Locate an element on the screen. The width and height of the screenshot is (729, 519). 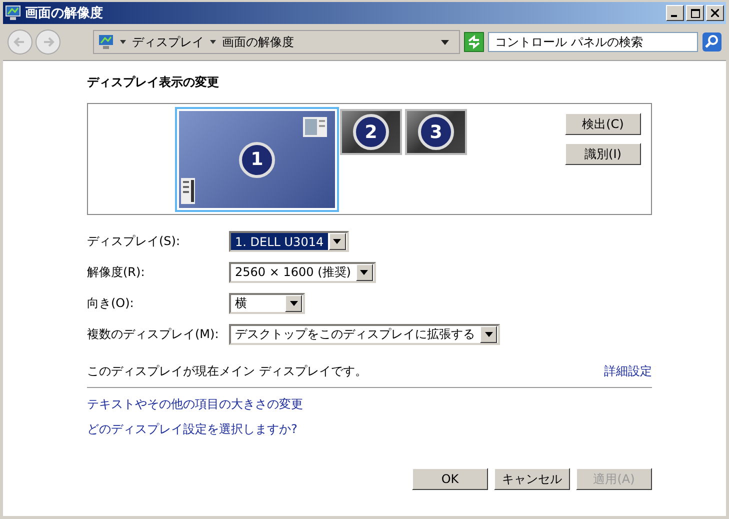
monitor-number: 3 is located at coordinates (436, 132).